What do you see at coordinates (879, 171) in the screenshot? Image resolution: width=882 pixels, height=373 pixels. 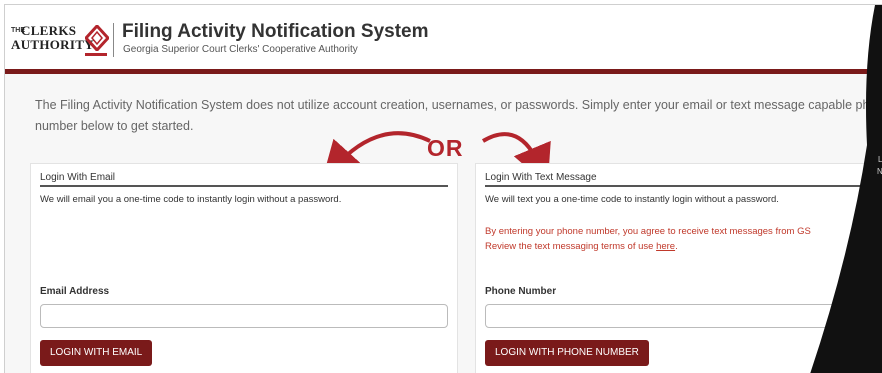 I see `overlay-partial-text-2: N` at bounding box center [879, 171].